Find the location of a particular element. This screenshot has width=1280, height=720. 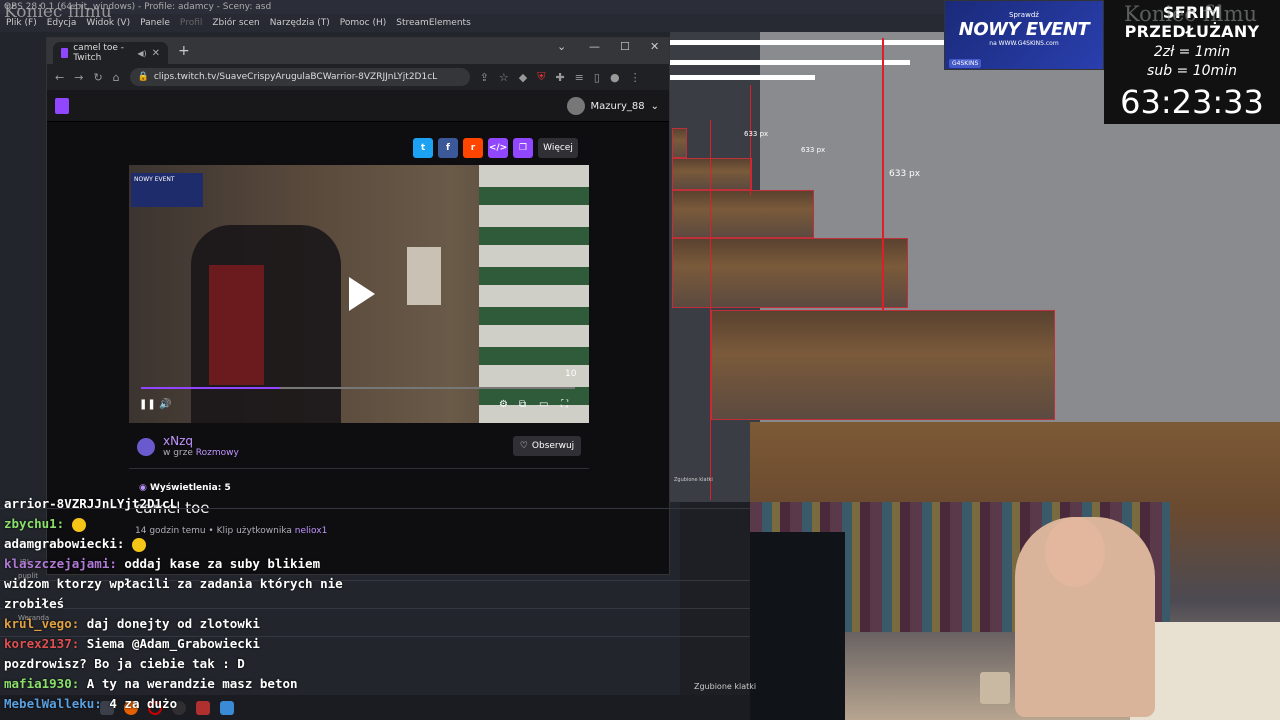

clip-video-player: NOWY EVENT 10 ❚❚ 🔊 ⚙ ⧉ ▭ ⛶ is located at coordinates (359, 294).